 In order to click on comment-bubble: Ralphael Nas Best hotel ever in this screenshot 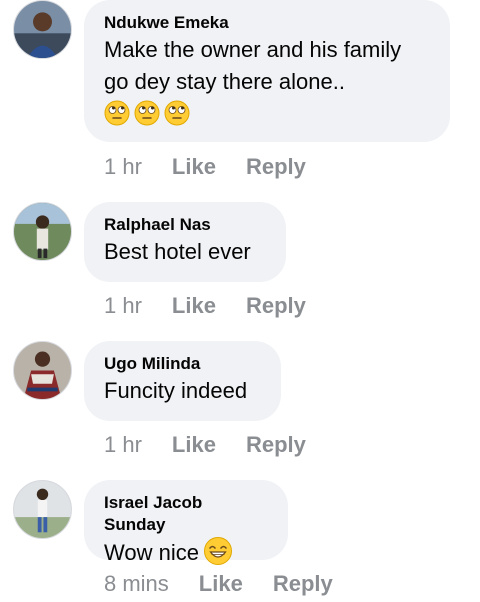, I will do `click(185, 242)`.